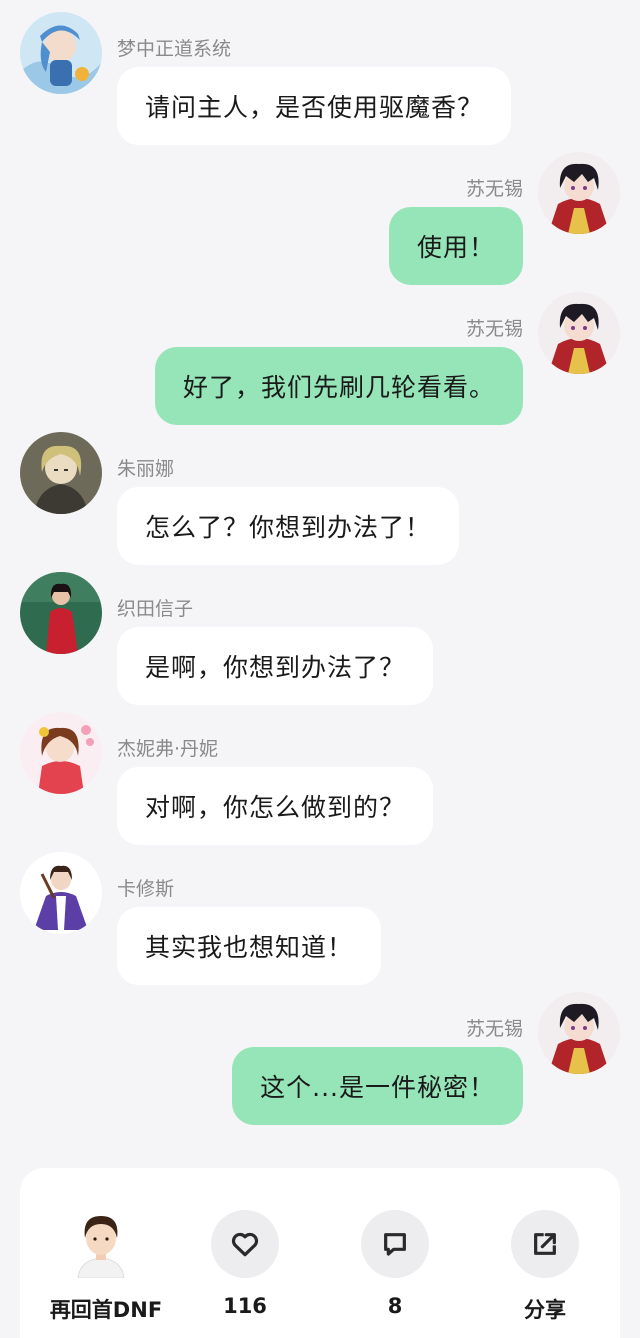  I want to click on oda-nobuko-avatar-icon, so click(61, 613).